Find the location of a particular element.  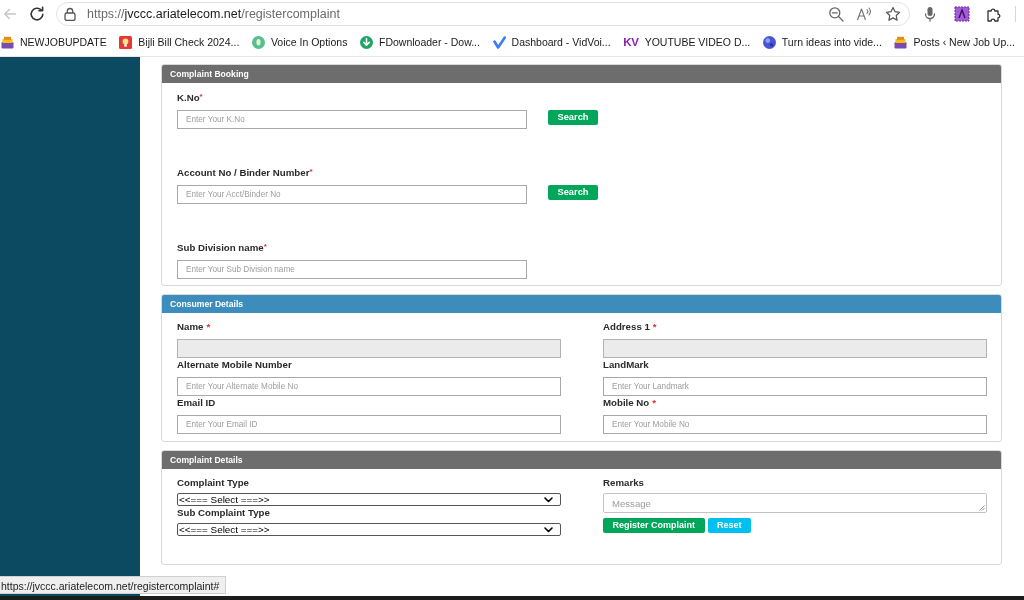

address-bar: https://jvccc.ariatelecom.net/registercomplaint is located at coordinates (483, 14).